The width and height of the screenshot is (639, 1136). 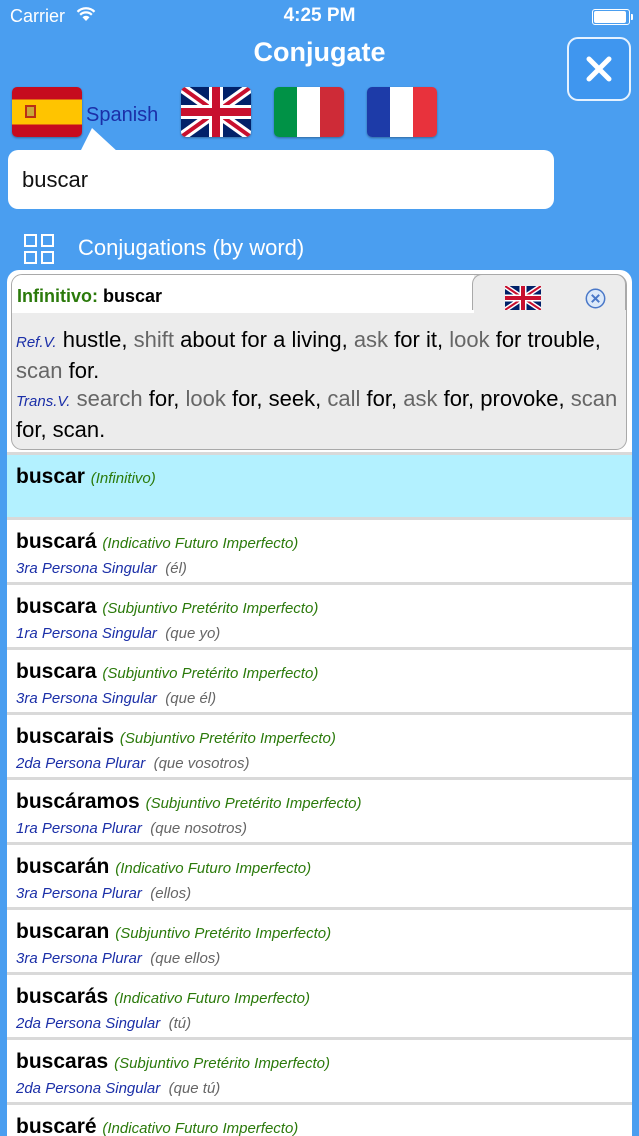 I want to click on conjugation-tense: (Infinitivo), so click(x=123, y=478).